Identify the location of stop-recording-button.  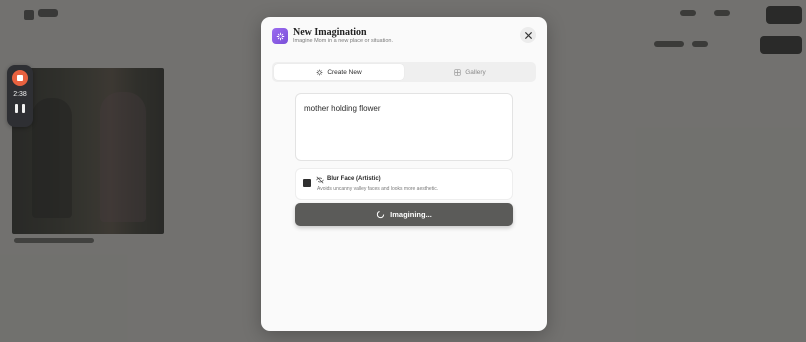
(20, 78).